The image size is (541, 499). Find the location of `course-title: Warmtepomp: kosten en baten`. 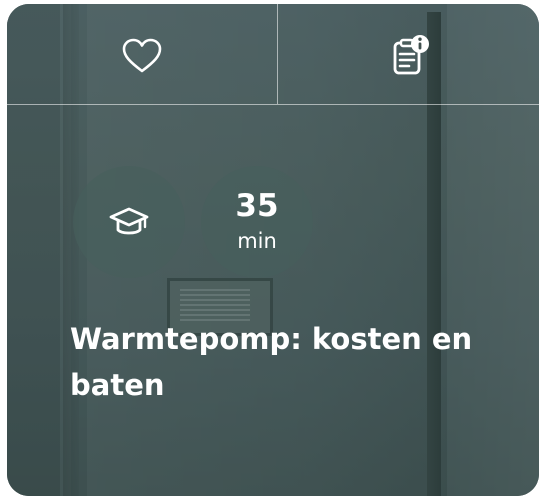

course-title: Warmtepomp: kosten en baten is located at coordinates (290, 362).